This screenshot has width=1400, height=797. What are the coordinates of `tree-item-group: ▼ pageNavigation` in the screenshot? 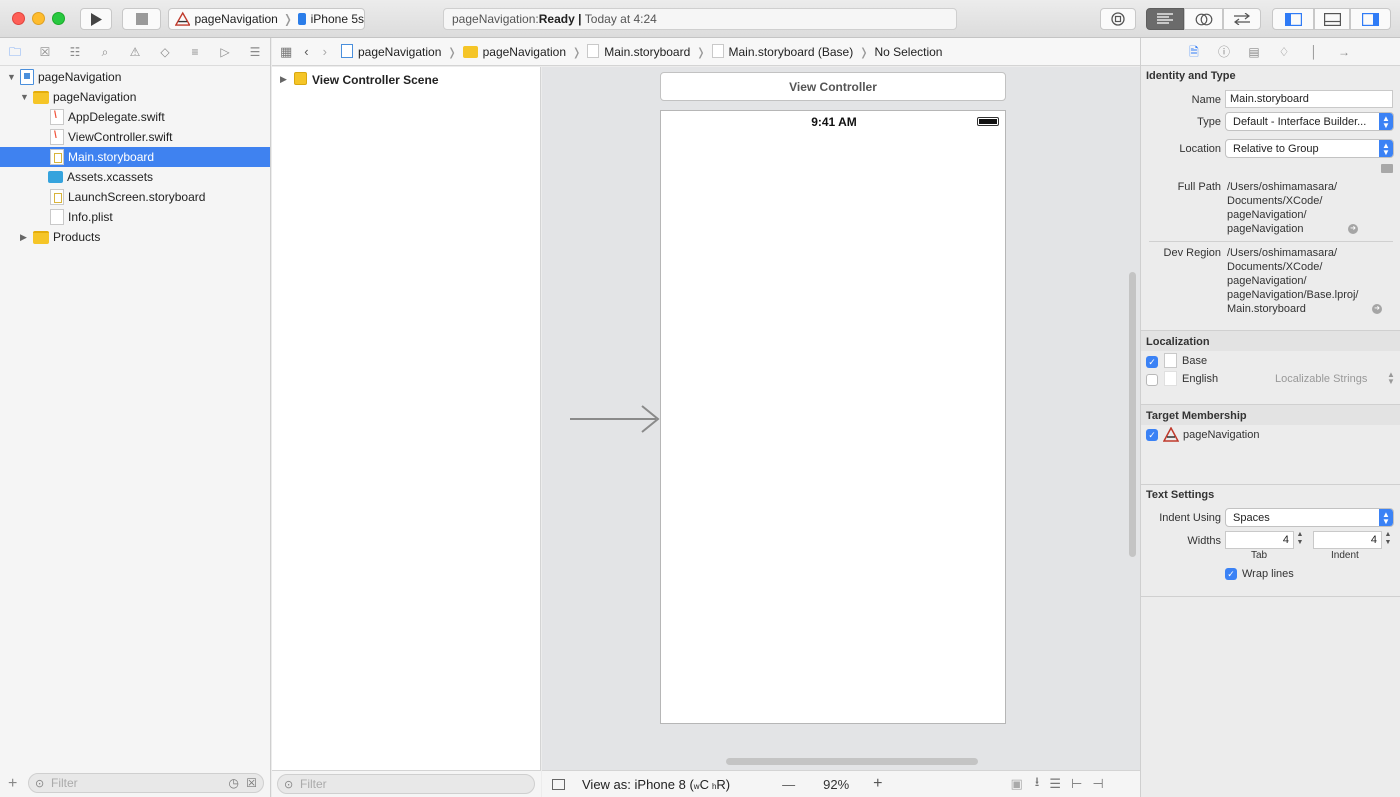 It's located at (135, 97).